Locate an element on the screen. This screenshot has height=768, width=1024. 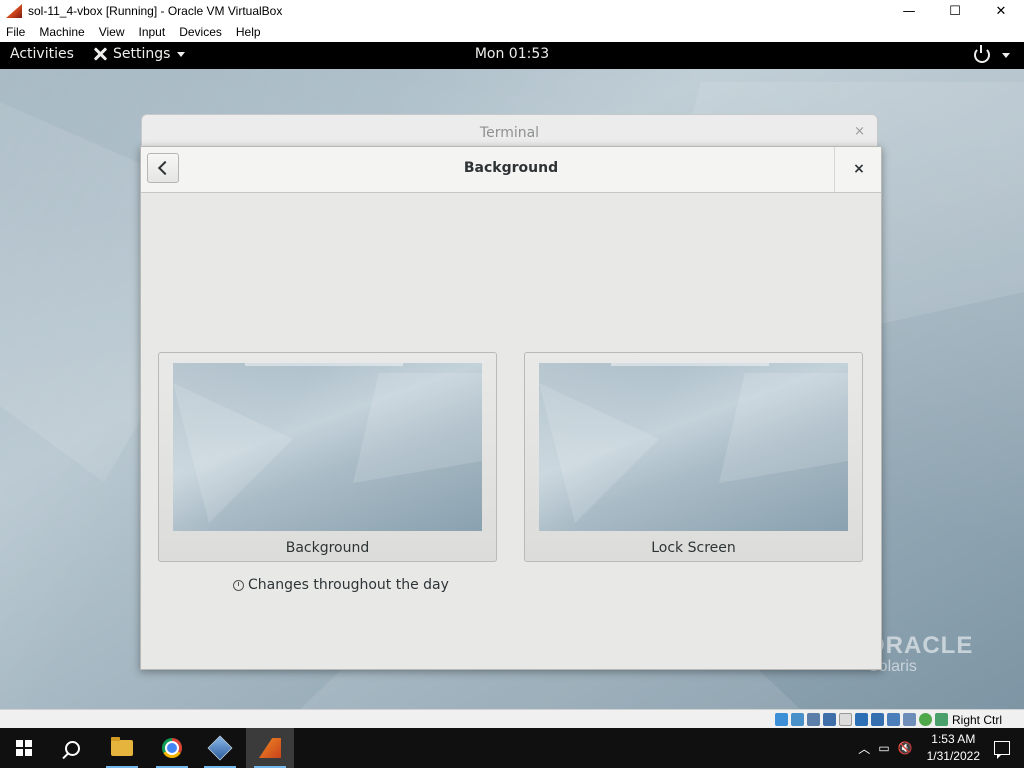
background-thumbnail is located at coordinates (327, 447).